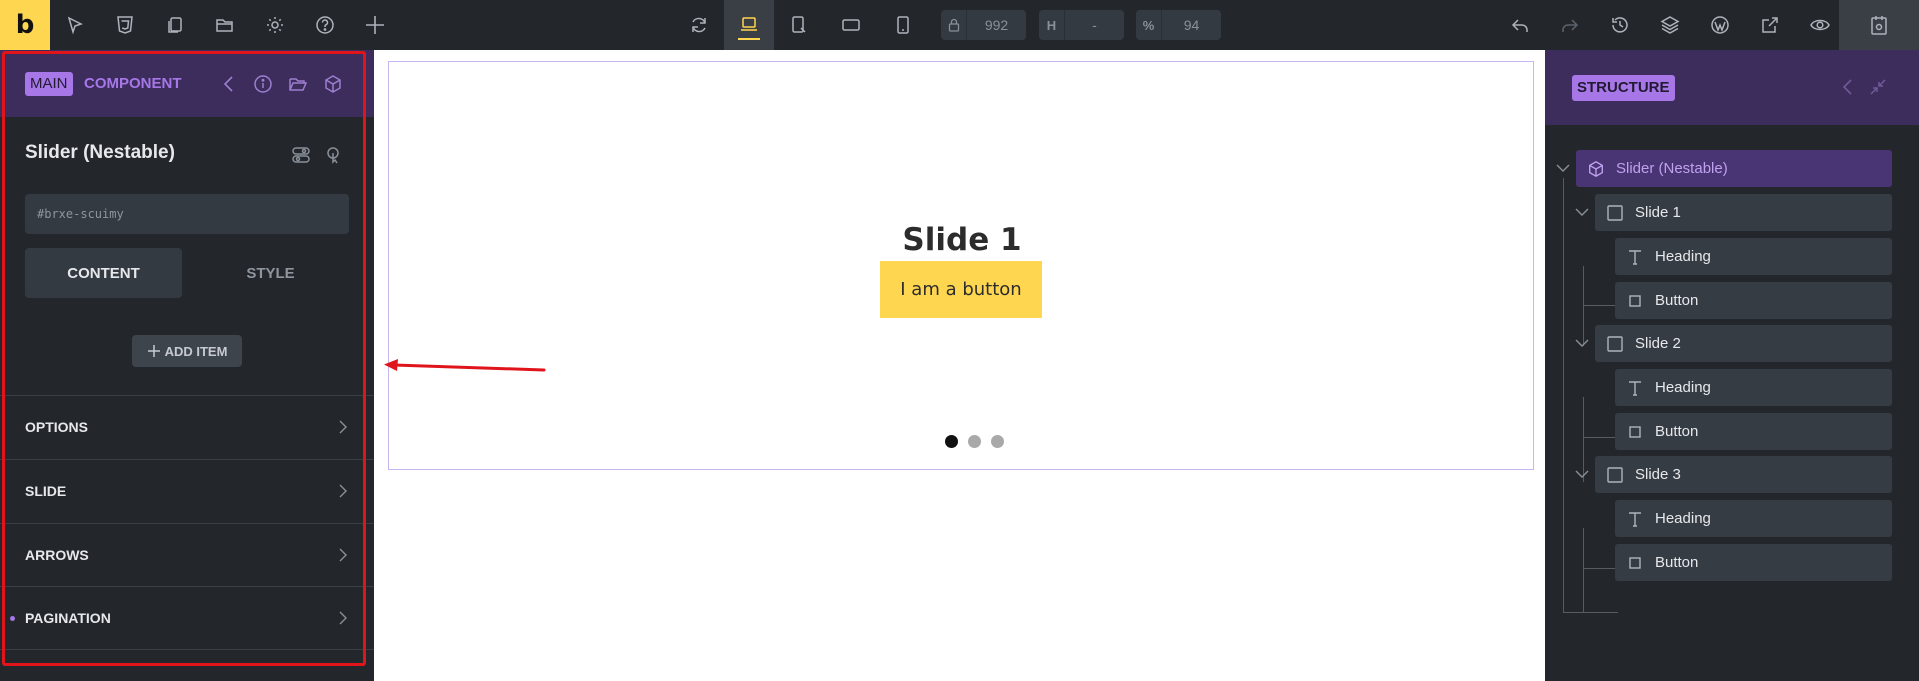 This screenshot has width=1919, height=681. I want to click on collapse-icon, so click(1878, 87).